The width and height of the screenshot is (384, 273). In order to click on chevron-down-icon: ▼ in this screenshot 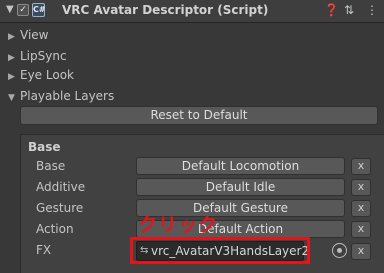, I will do `click(11, 98)`.